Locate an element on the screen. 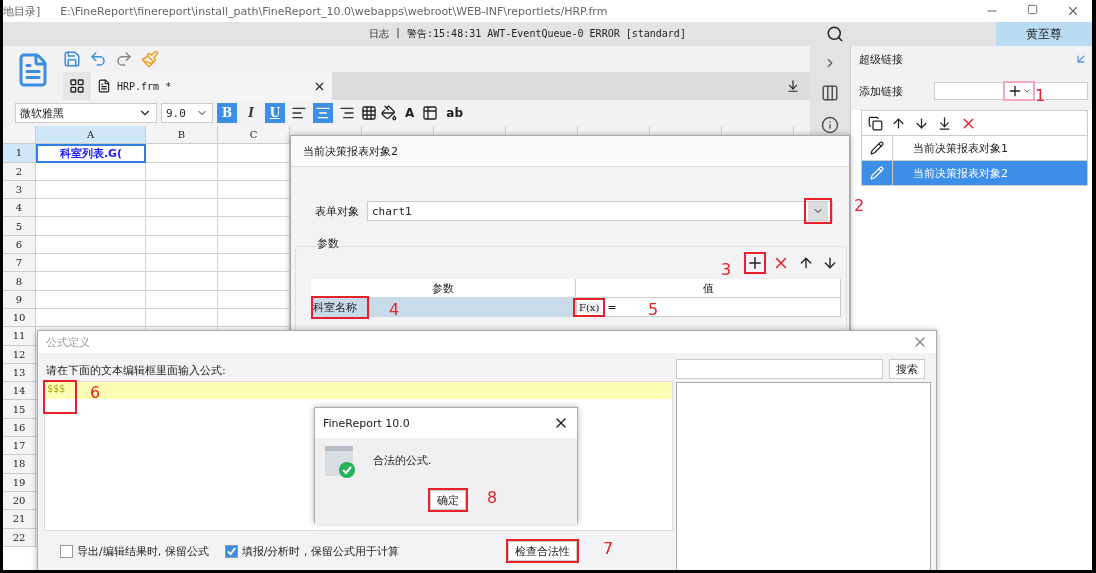  check-button: 检查合法性 is located at coordinates (542, 551).